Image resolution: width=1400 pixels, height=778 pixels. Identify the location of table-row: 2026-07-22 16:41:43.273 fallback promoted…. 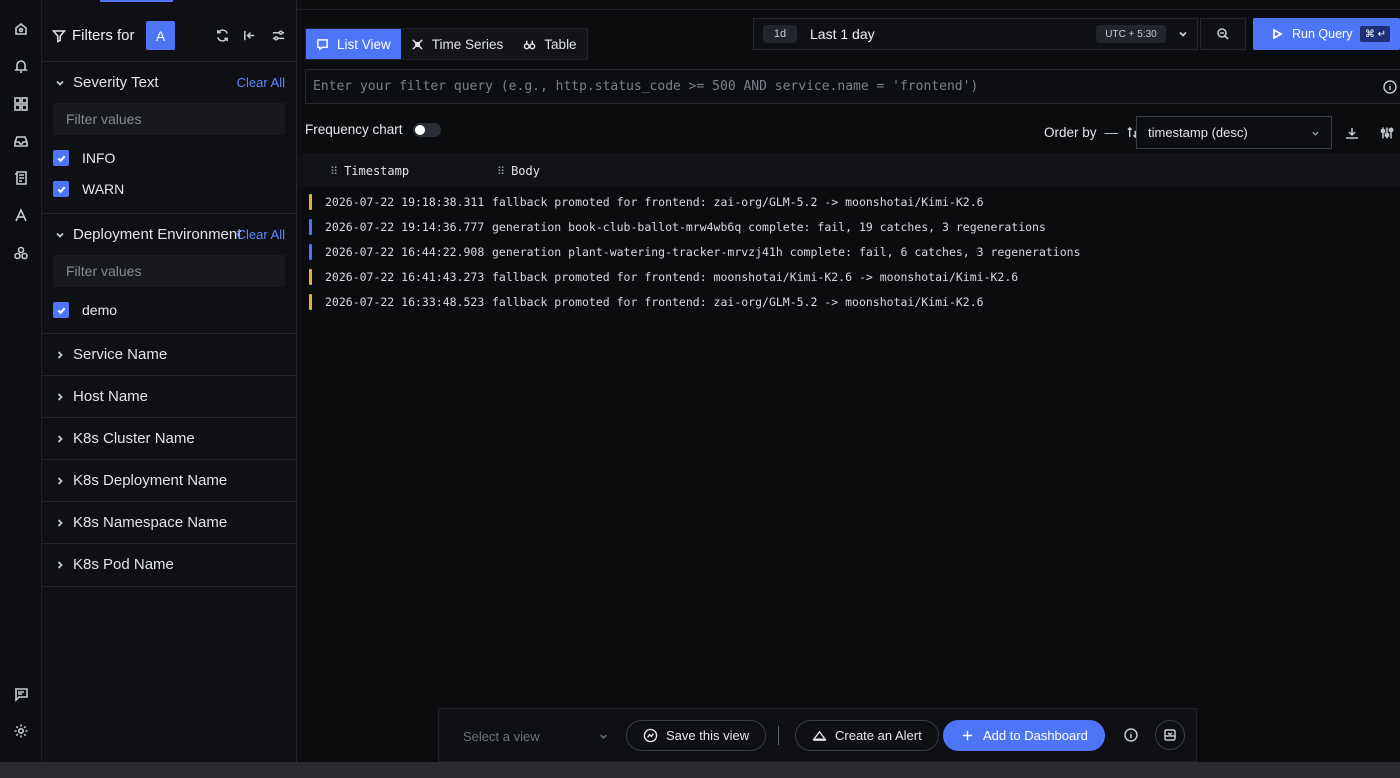
(854, 276).